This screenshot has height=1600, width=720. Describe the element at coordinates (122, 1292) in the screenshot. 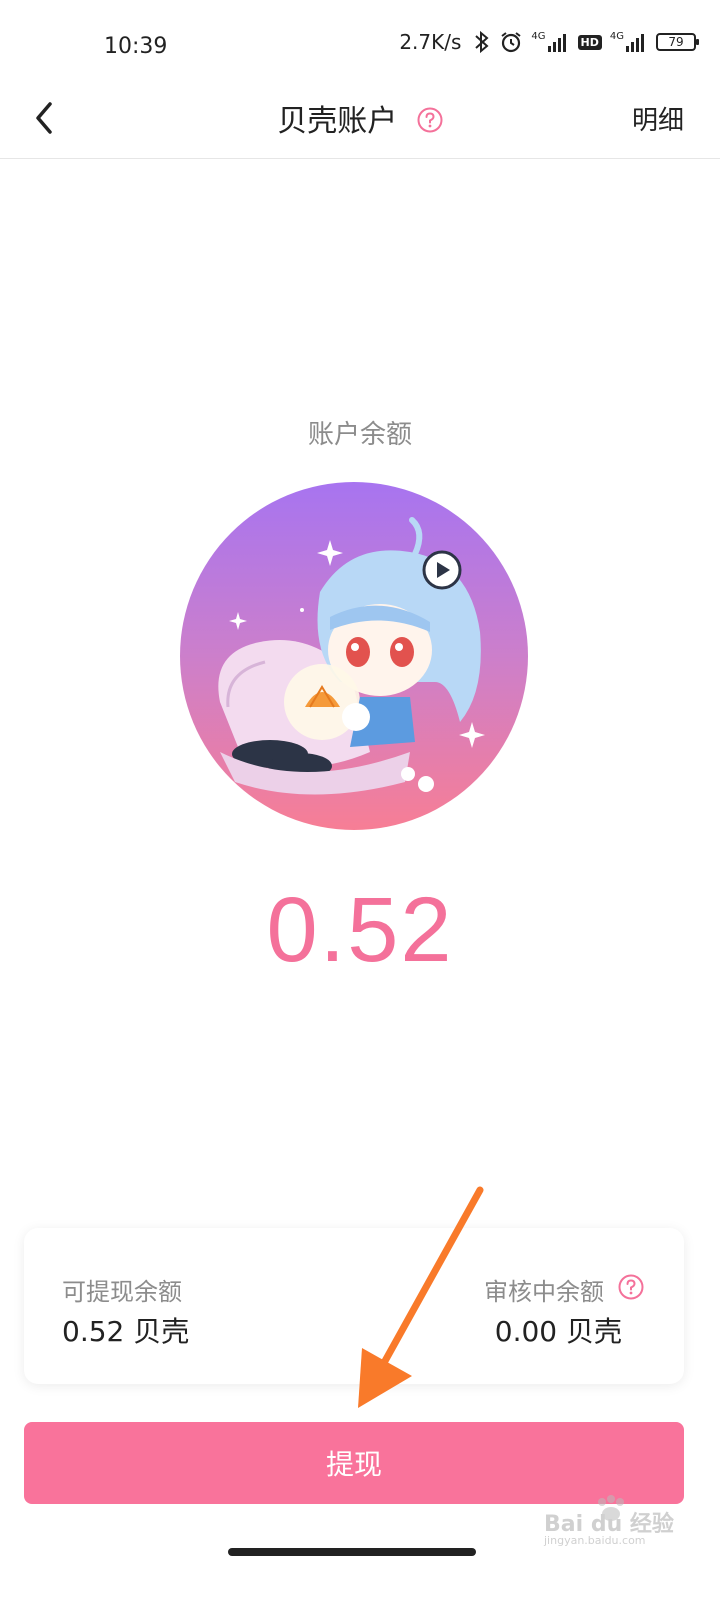

I see `withdrawable-label: 可提现余额` at that location.